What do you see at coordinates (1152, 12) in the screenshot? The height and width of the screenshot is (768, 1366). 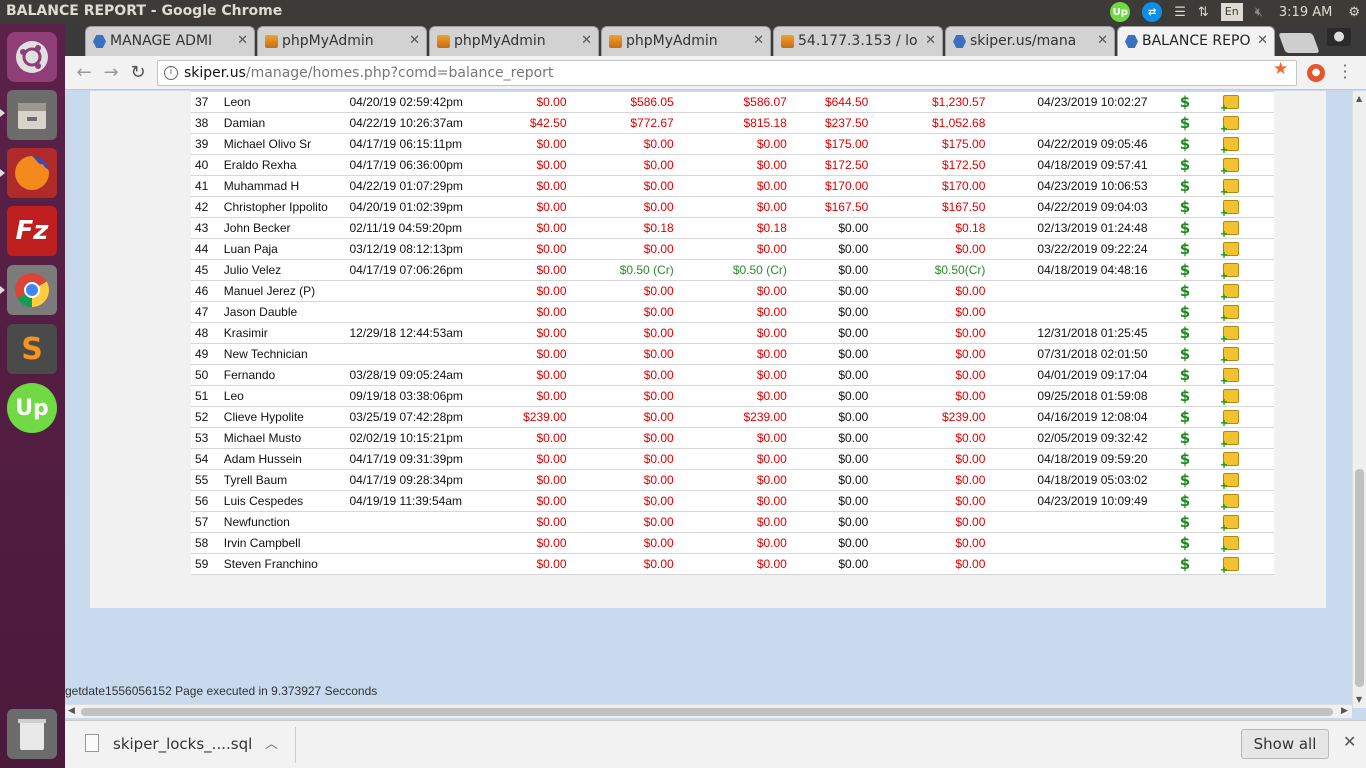 I see `teamviewer-tray-icon: ⇄` at bounding box center [1152, 12].